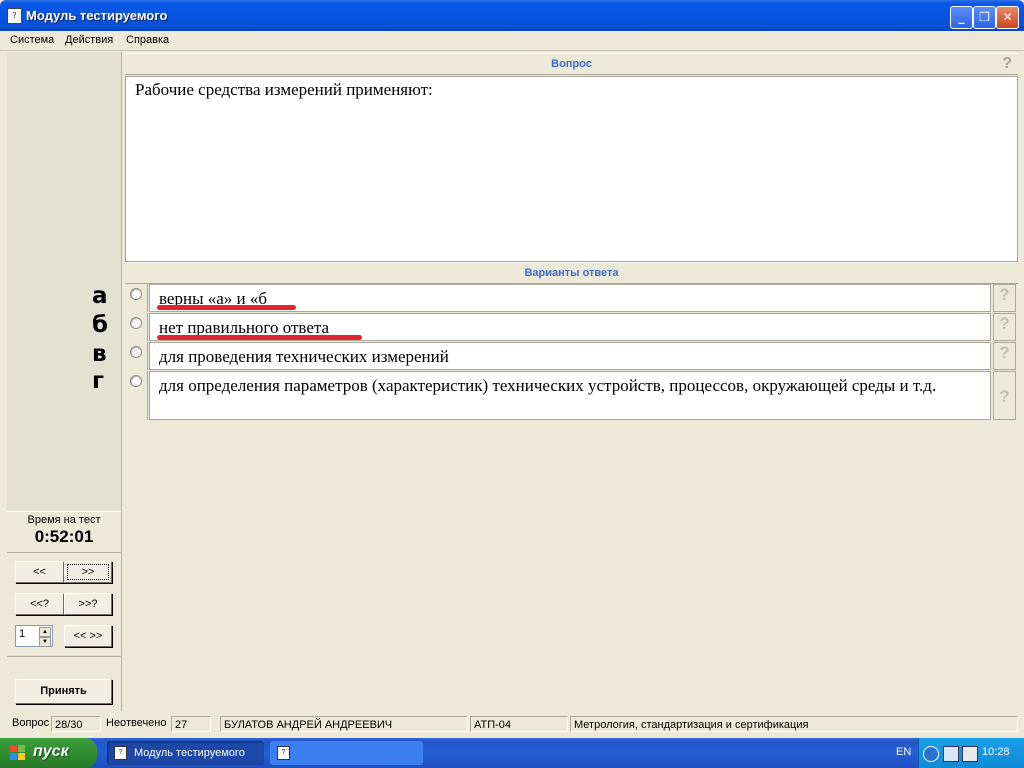 Image resolution: width=1024 pixels, height=768 pixels. I want to click on language-indicator: EN, so click(903, 752).